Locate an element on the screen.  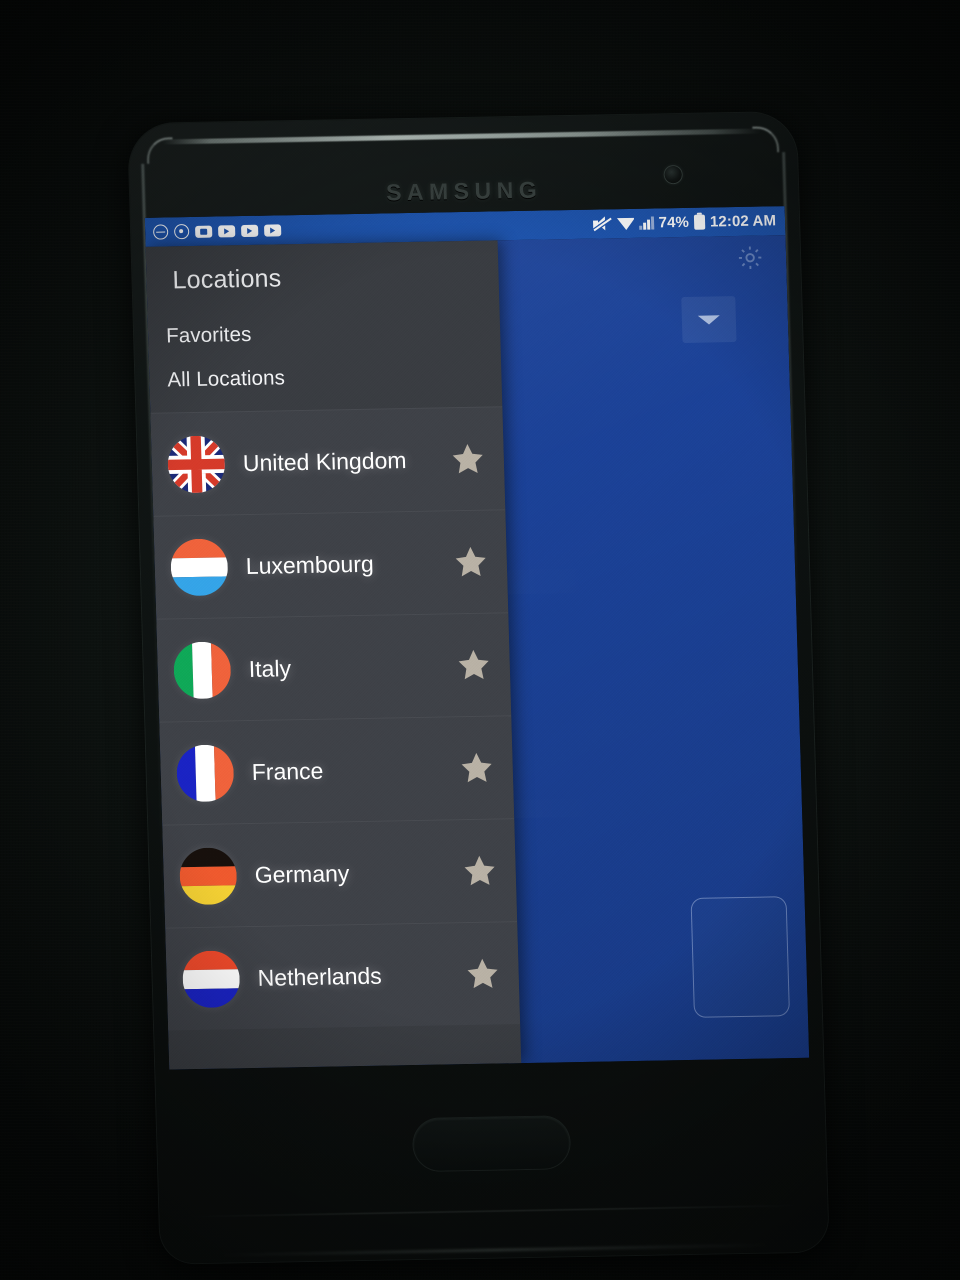
drawer-tab-list: Favorites All Locations is located at coordinates (324, 349).